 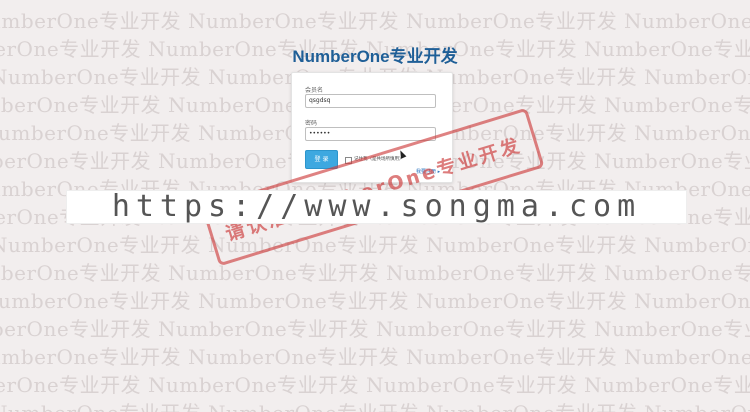 What do you see at coordinates (370, 101) in the screenshot?
I see `username-input: qsgdsq` at bounding box center [370, 101].